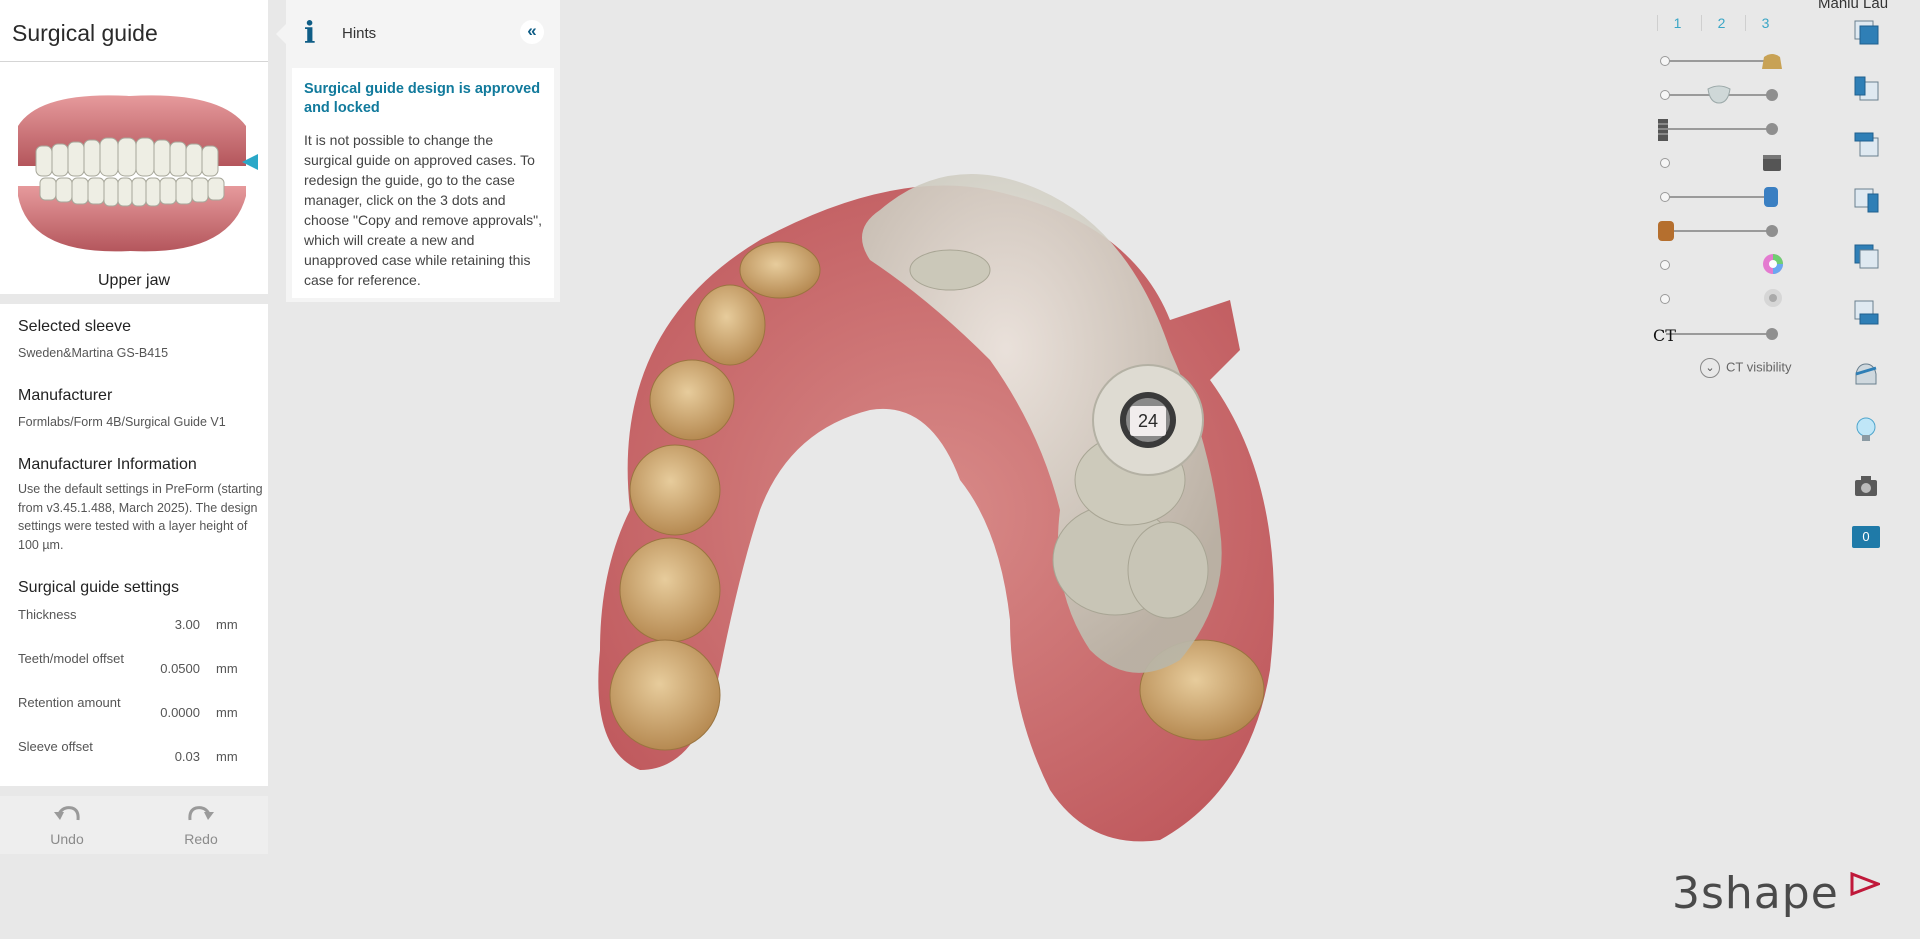  I want to click on manufacturer-info-heading: Manufacturer Information, so click(107, 464).